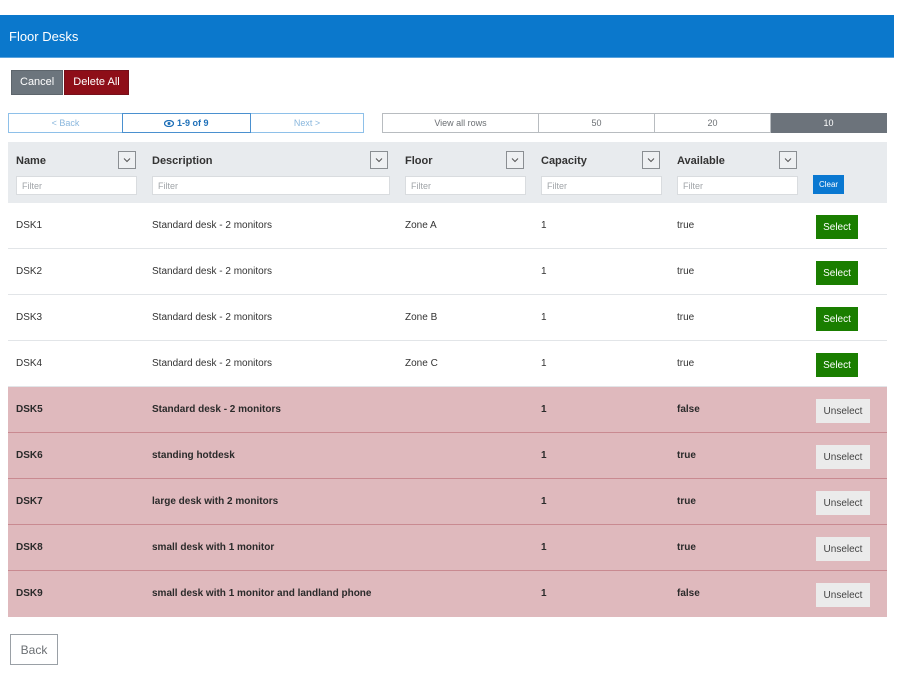  Describe the element at coordinates (96, 82) in the screenshot. I see `delete-all-button: Delete All` at that location.